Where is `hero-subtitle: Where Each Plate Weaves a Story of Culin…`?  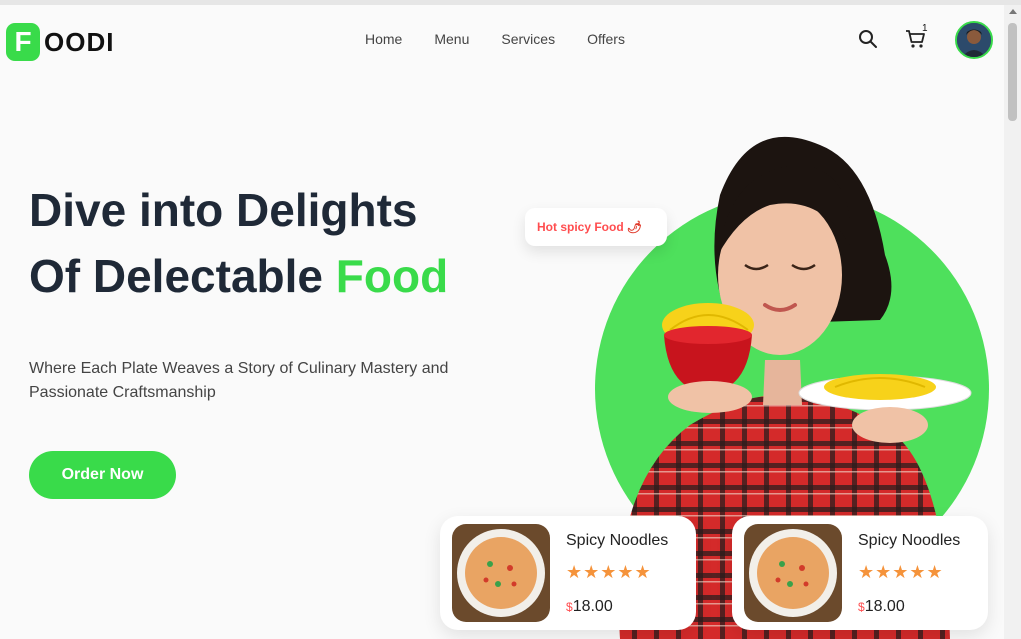 hero-subtitle: Where Each Plate Weaves a Story of Culin… is located at coordinates (239, 380).